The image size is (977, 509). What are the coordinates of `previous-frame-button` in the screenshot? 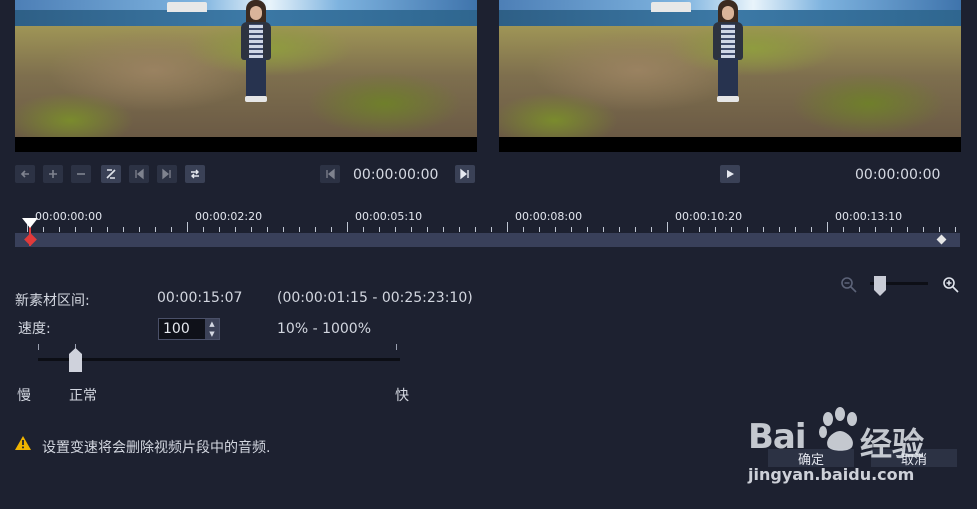 It's located at (330, 174).